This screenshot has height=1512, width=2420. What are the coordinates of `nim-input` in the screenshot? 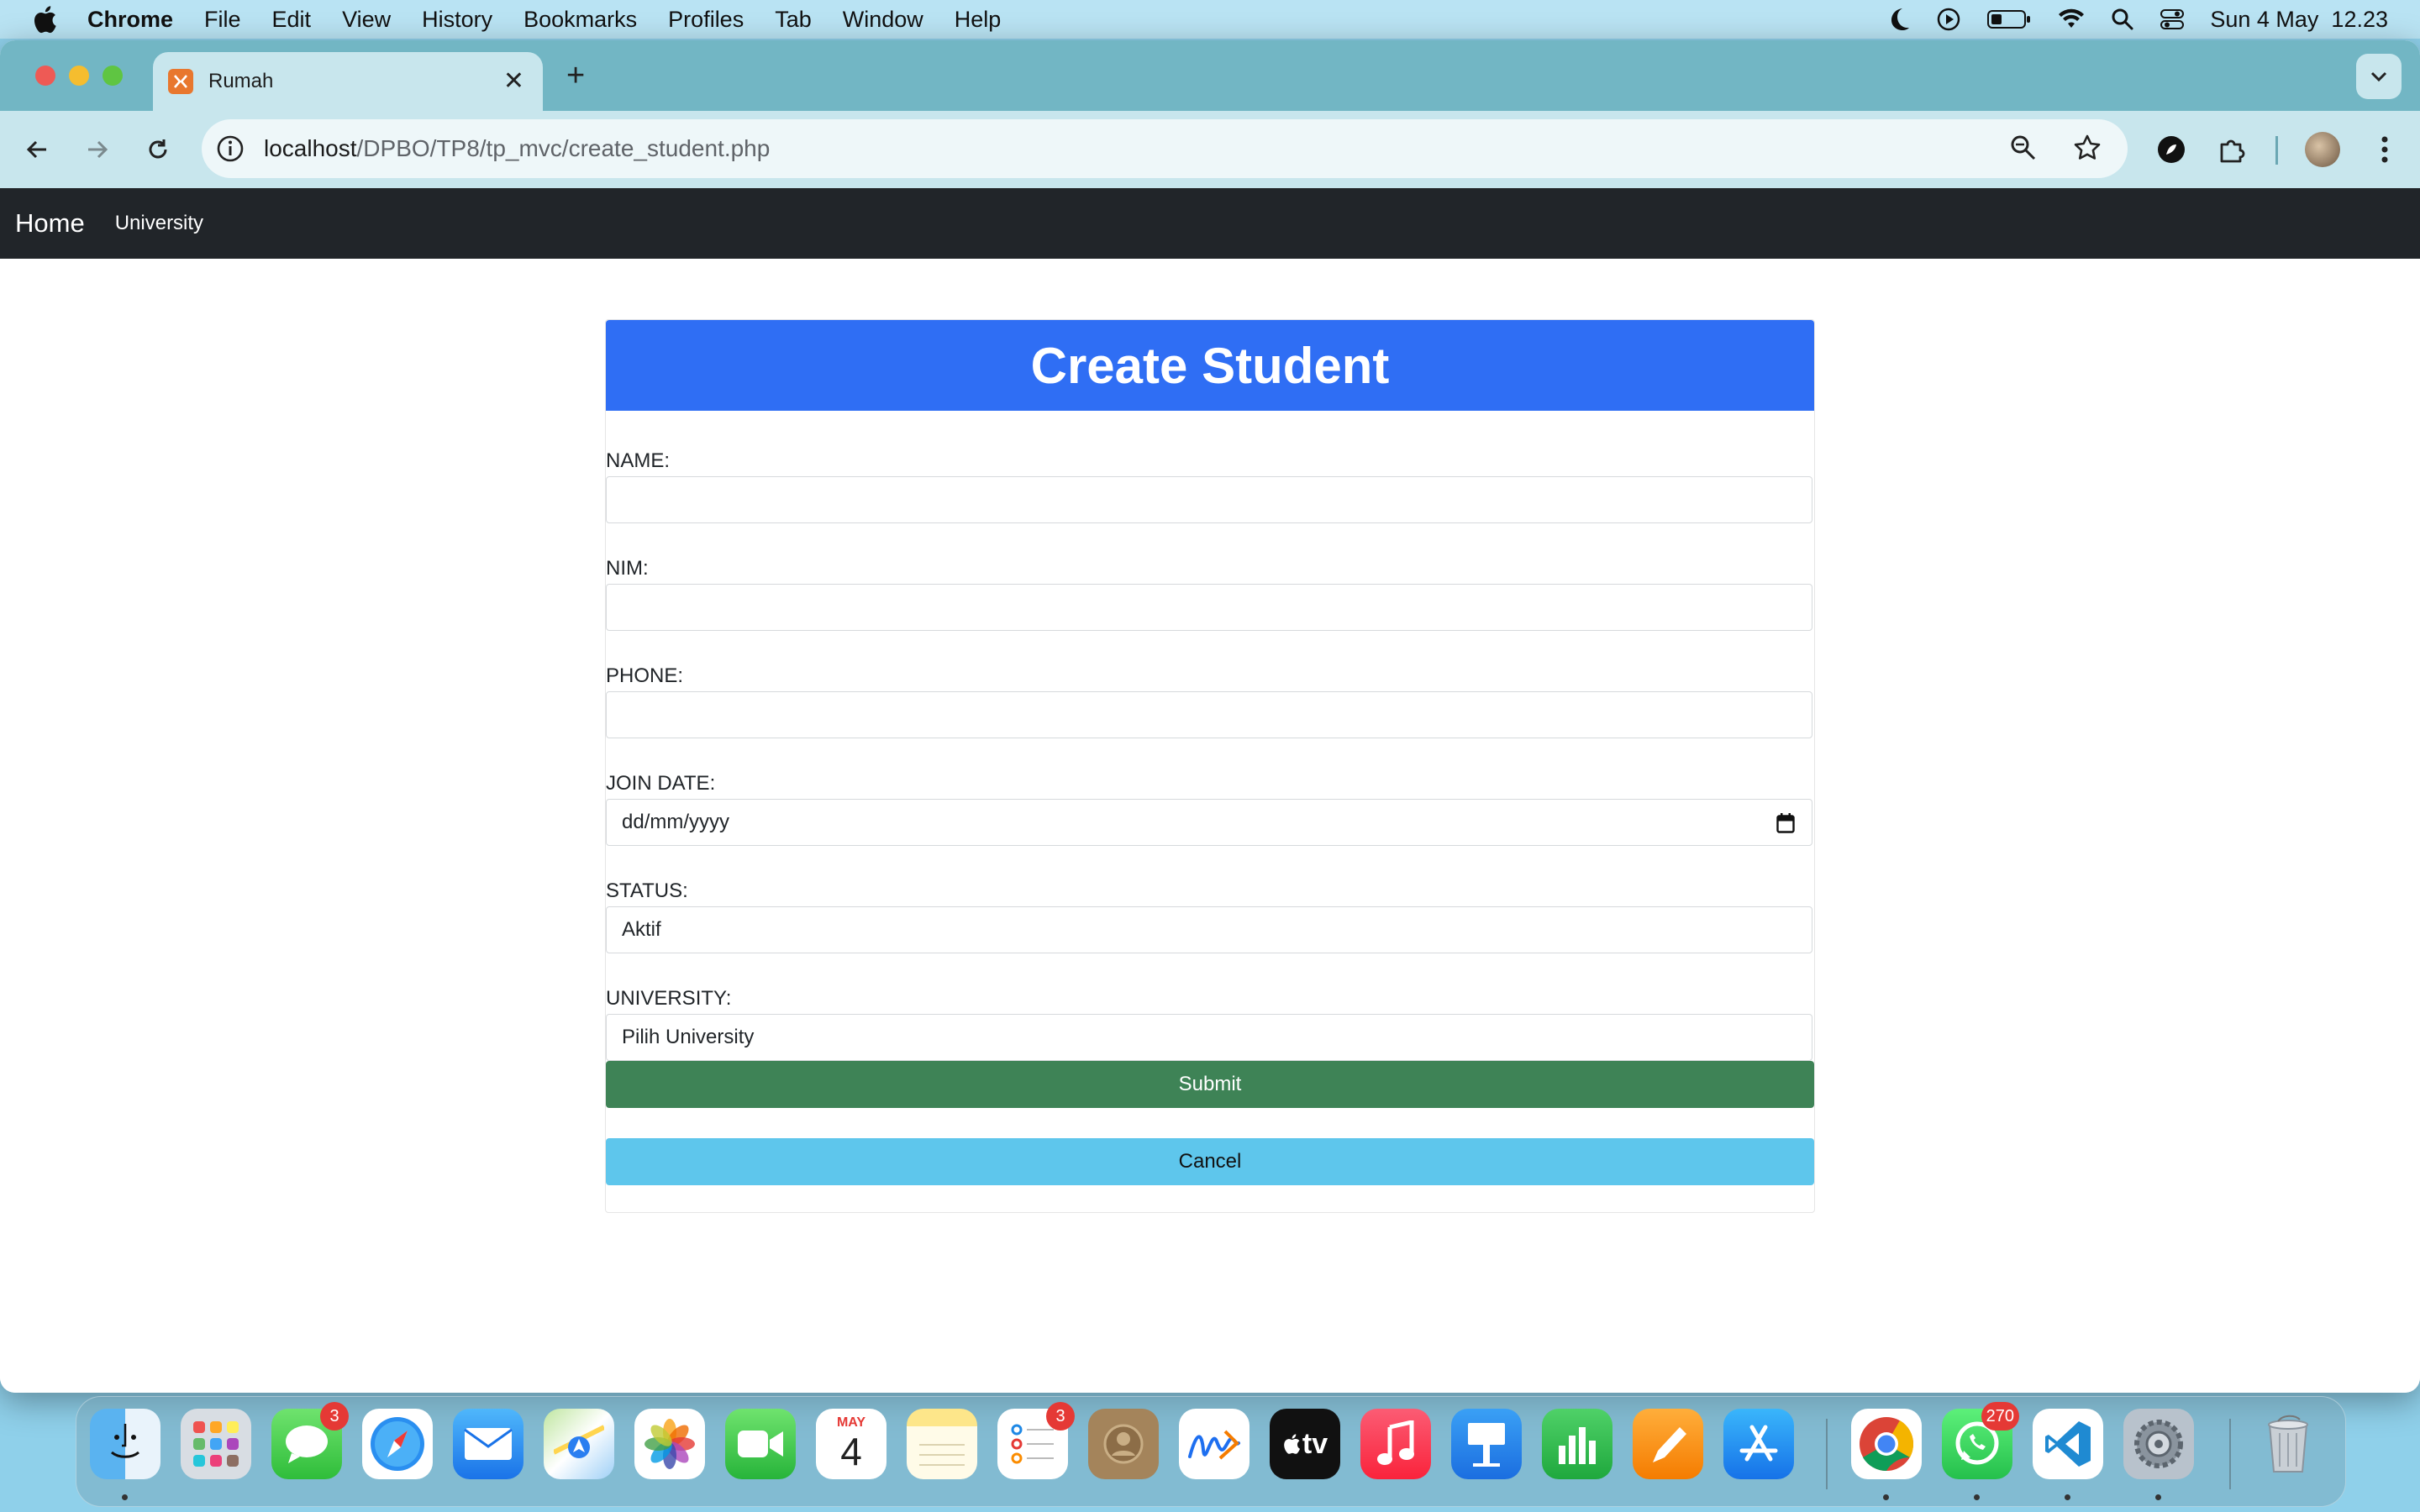 It's located at (1209, 607).